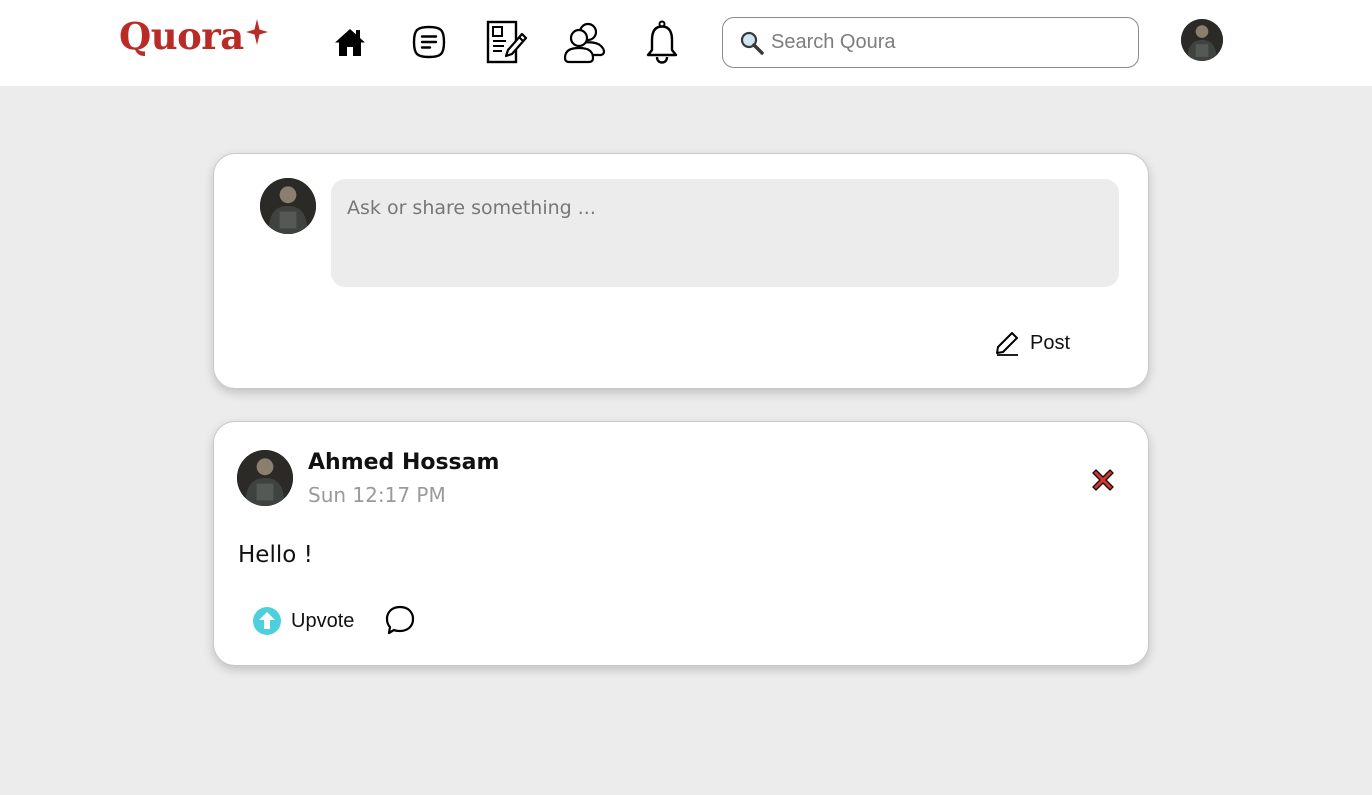 Image resolution: width=1372 pixels, height=795 pixels. I want to click on write-icon, so click(506, 42).